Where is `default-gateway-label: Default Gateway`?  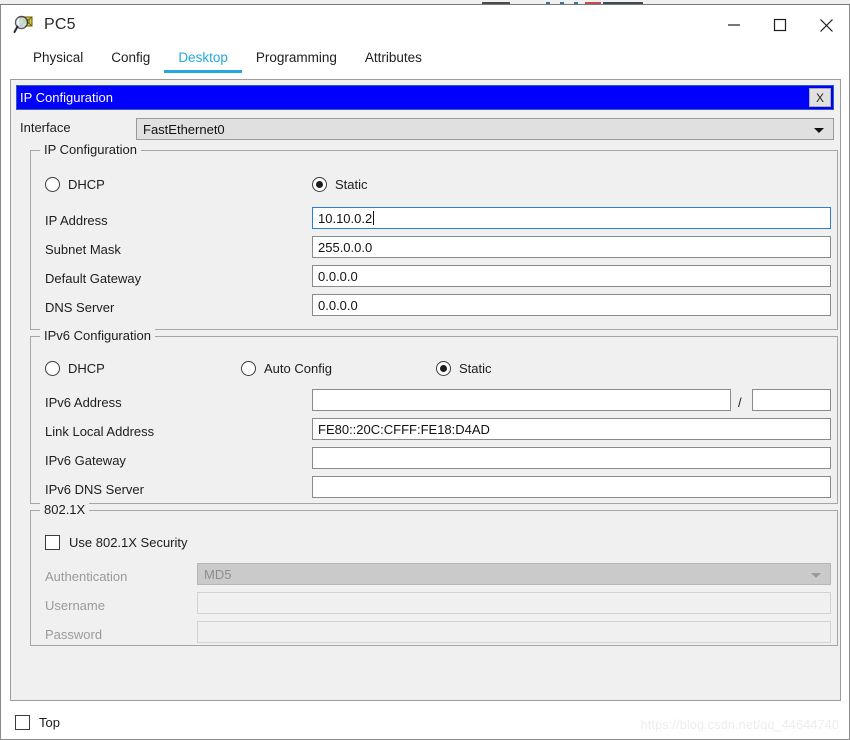
default-gateway-label: Default Gateway is located at coordinates (93, 278).